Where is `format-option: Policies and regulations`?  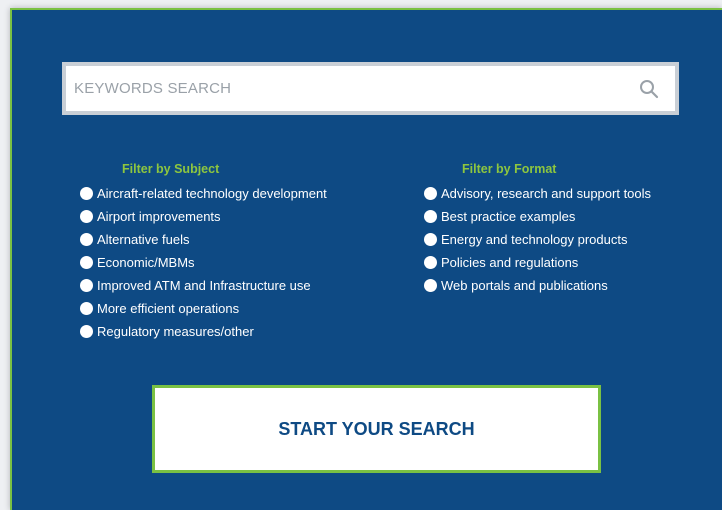 format-option: Policies and regulations is located at coordinates (537, 262).